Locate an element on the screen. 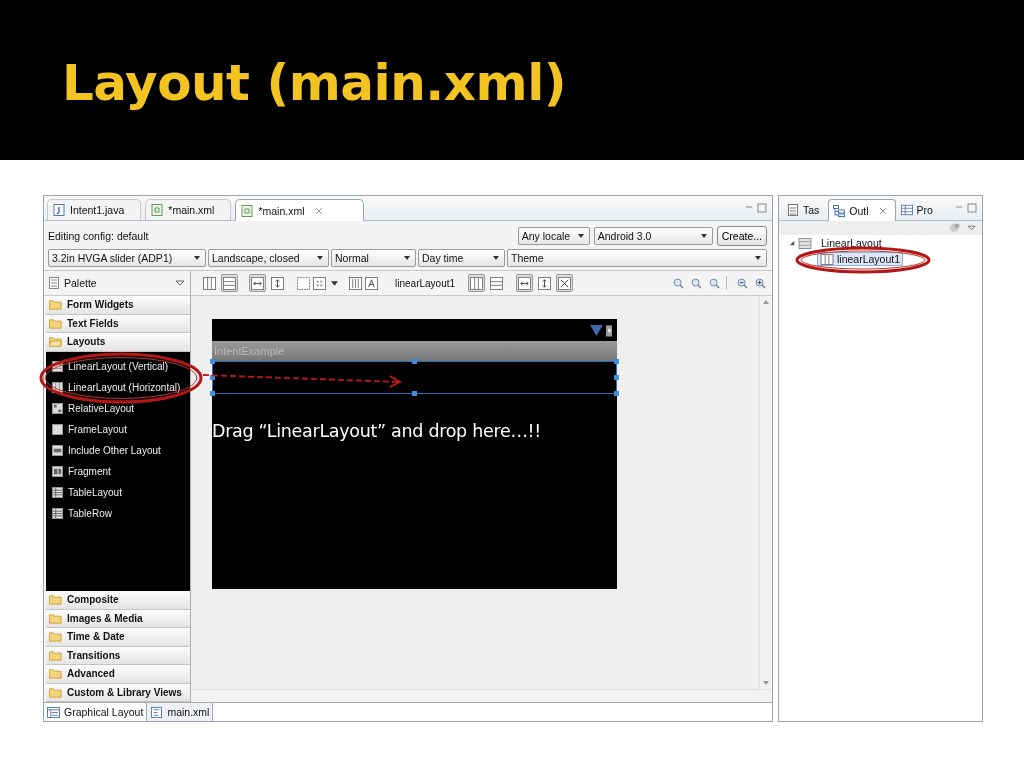  palette-item: LinearLayout (Horizontal) is located at coordinates (118, 387).